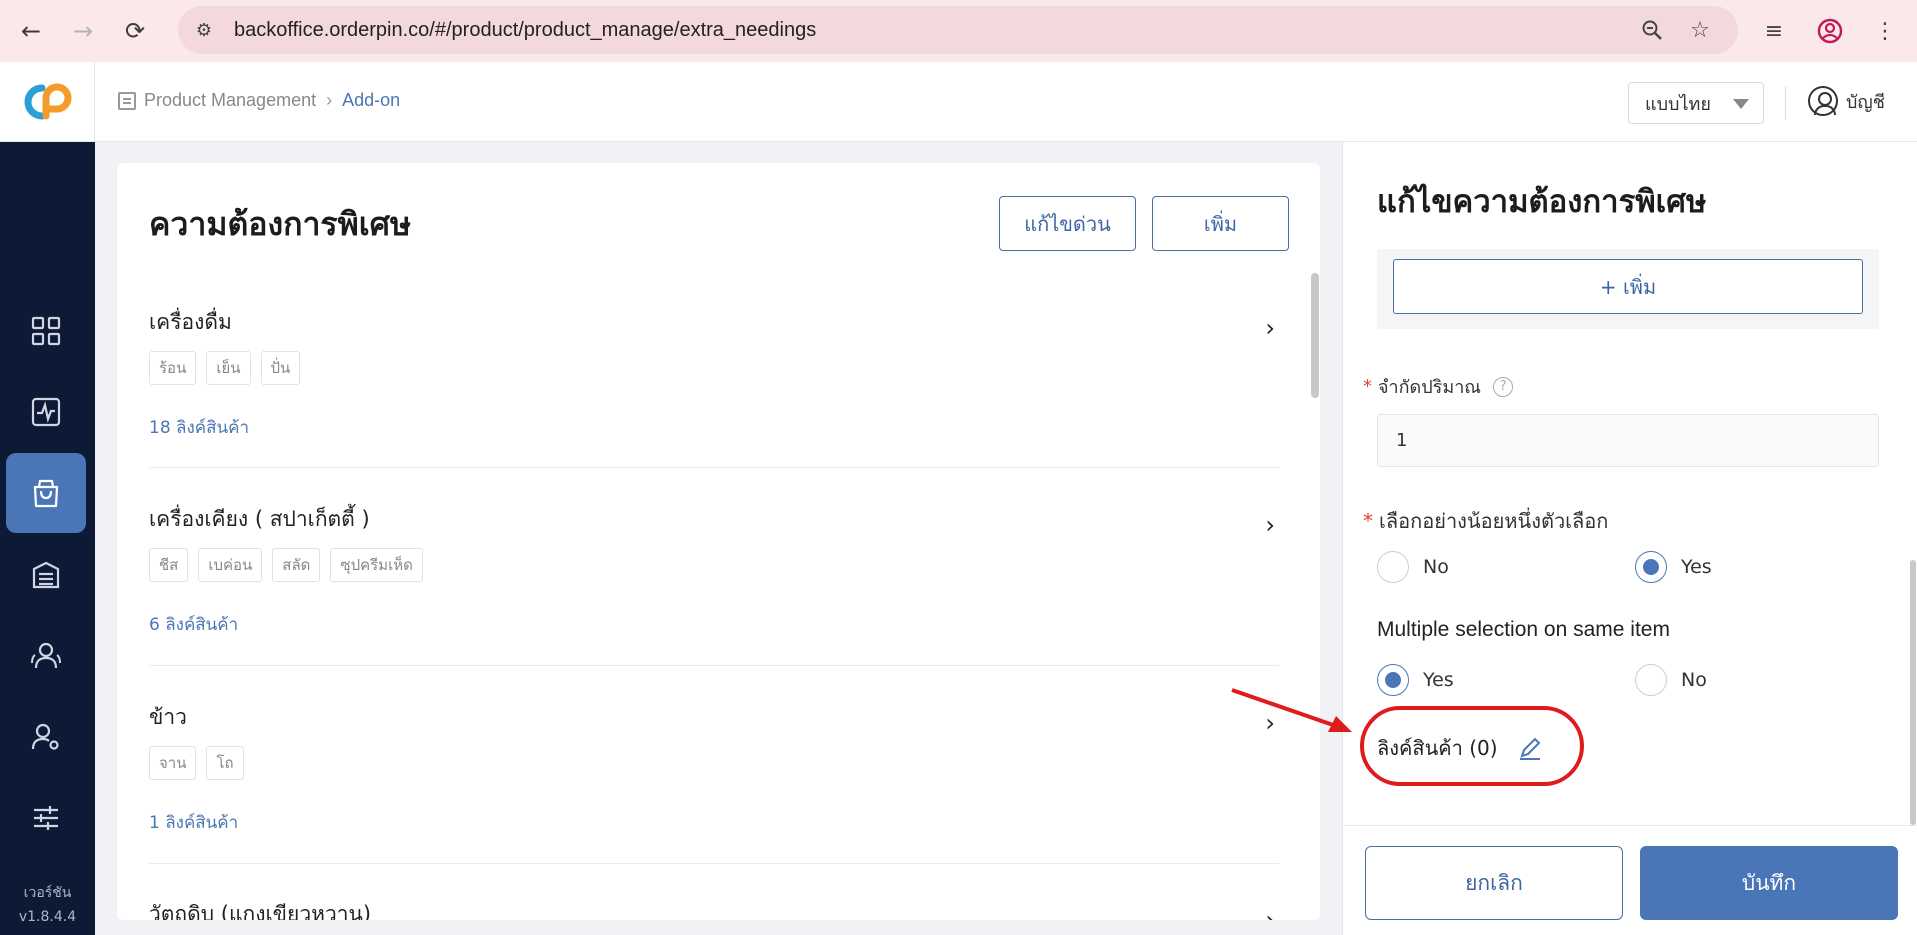  Describe the element at coordinates (196, 763) in the screenshot. I see `tag-group: จาน โถ` at that location.